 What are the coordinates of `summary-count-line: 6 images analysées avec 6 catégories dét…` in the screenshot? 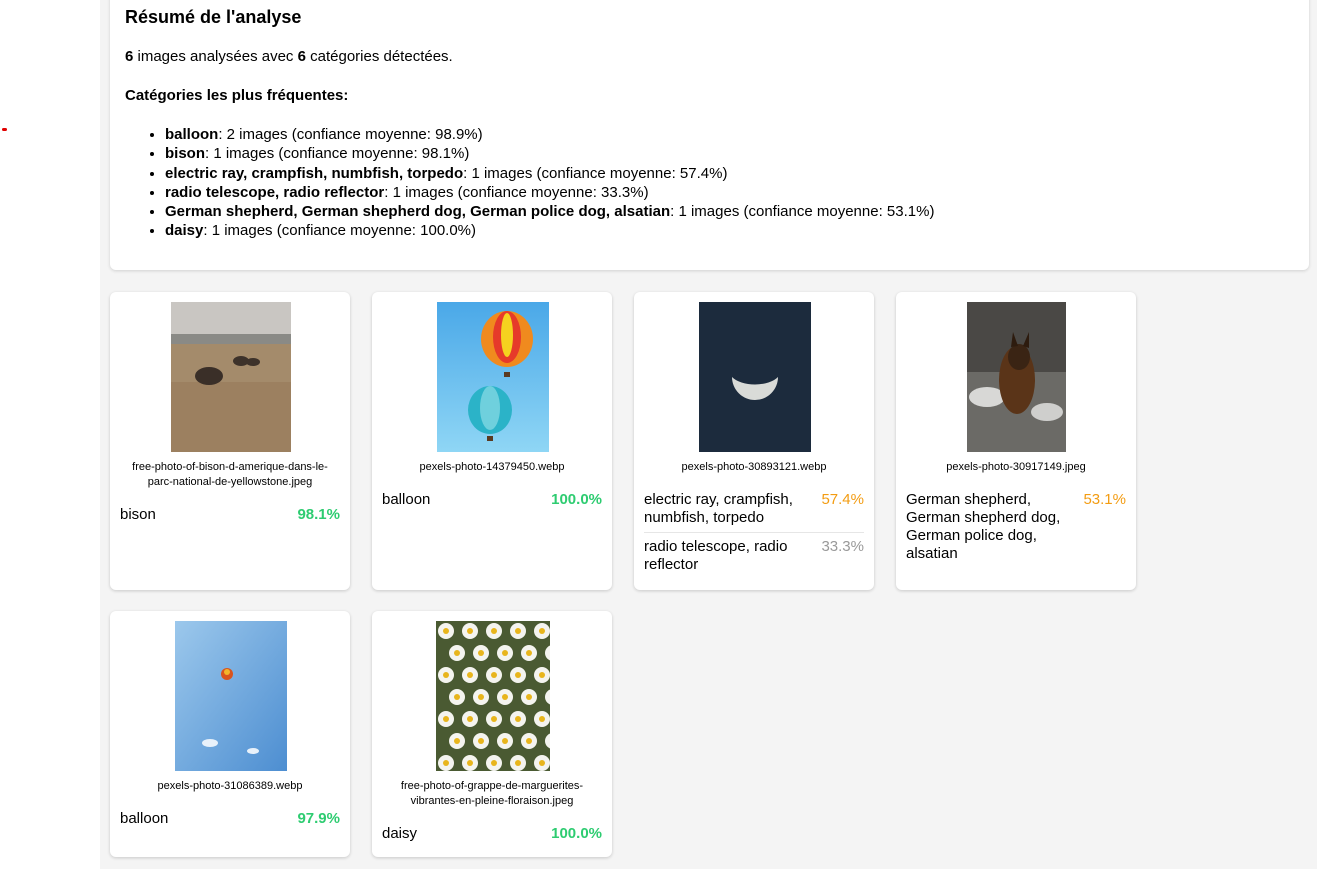 It's located at (289, 56).